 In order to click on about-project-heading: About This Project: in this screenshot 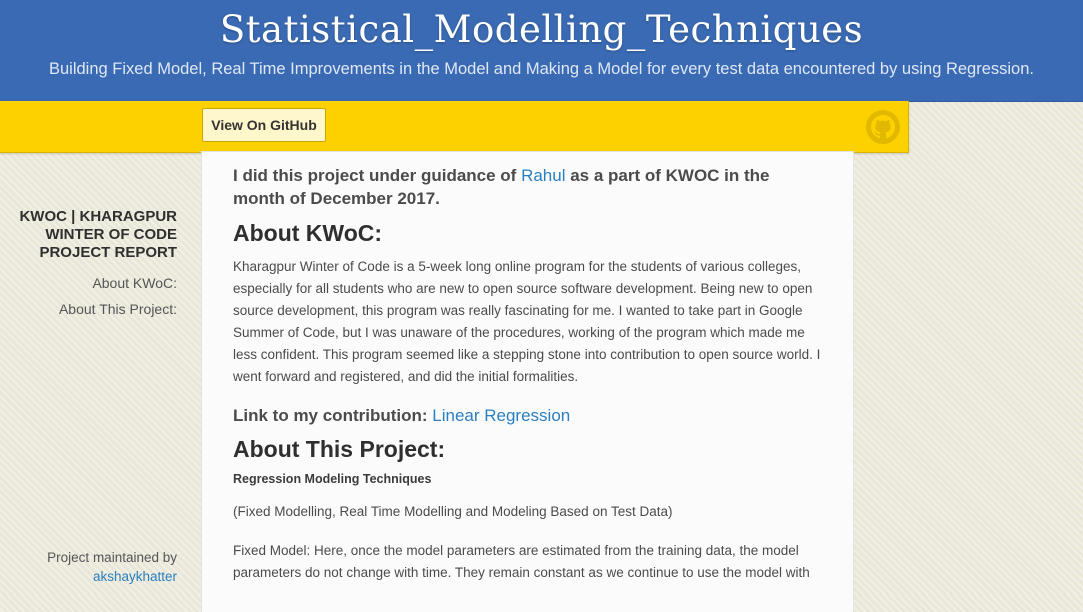, I will do `click(339, 449)`.